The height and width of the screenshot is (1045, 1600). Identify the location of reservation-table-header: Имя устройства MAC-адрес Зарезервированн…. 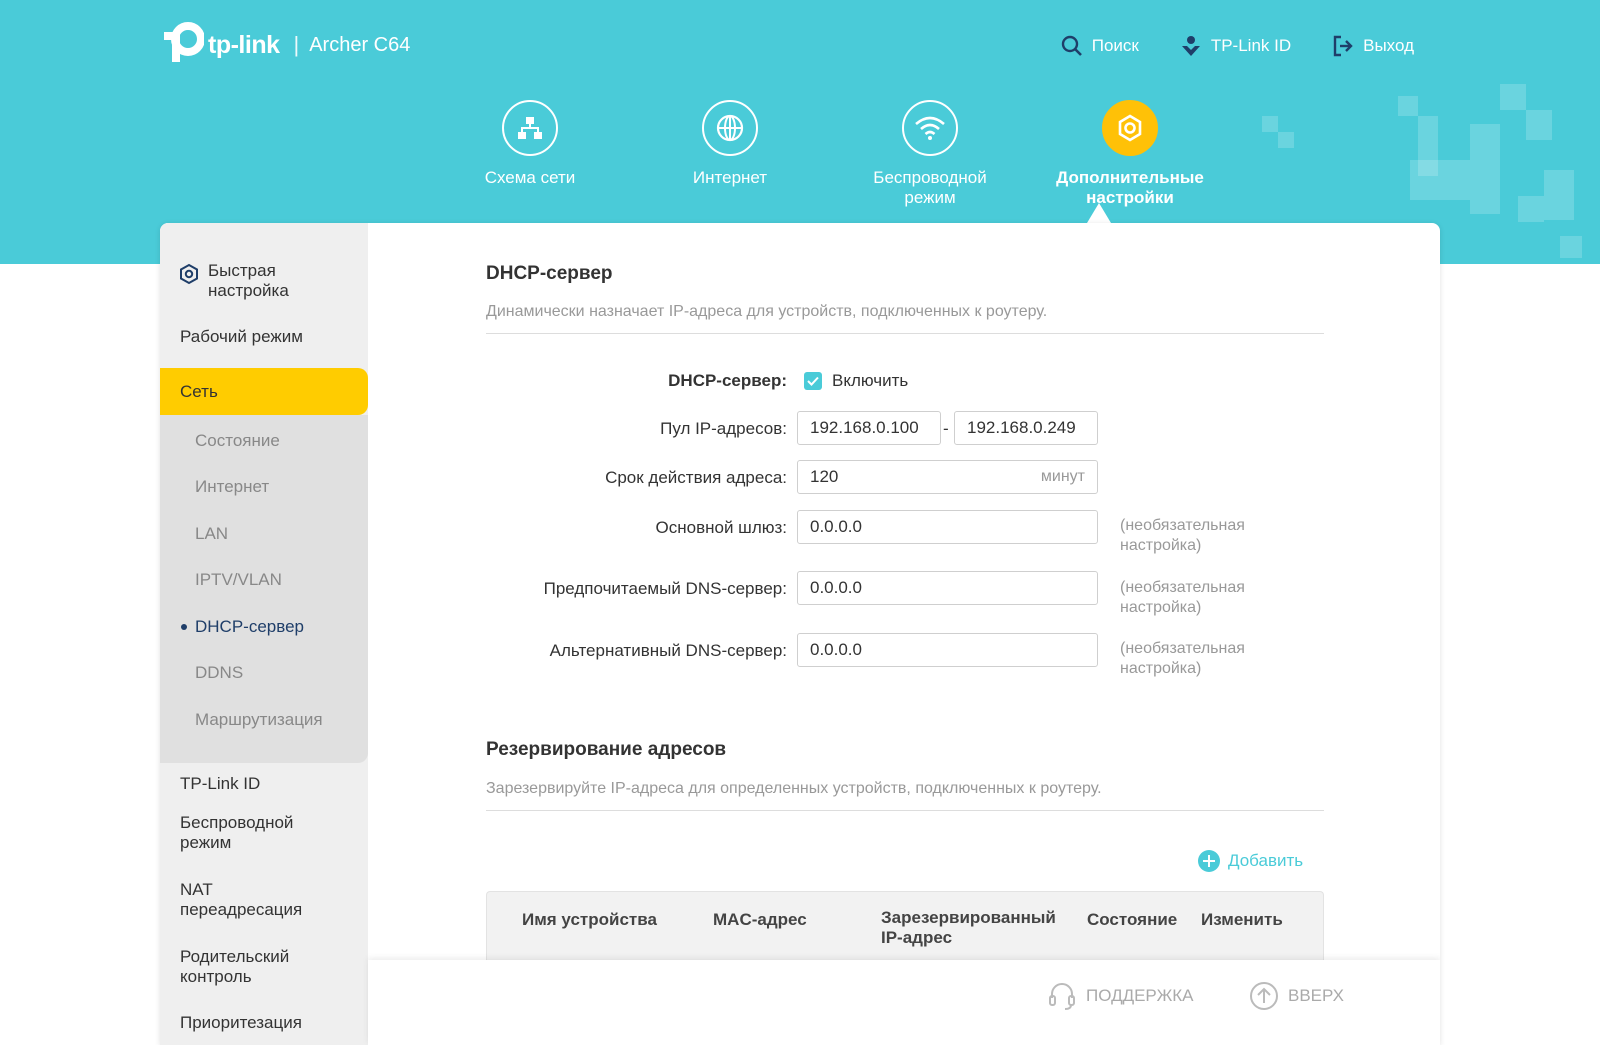
(905, 931).